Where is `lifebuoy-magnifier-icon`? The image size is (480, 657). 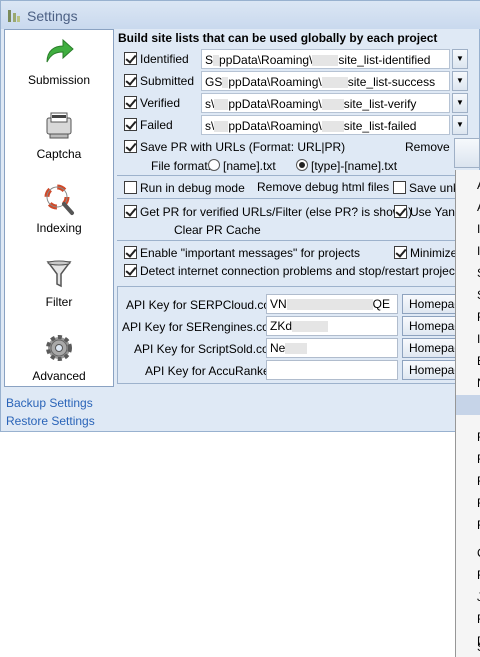
lifebuoy-magnifier-icon is located at coordinates (59, 199).